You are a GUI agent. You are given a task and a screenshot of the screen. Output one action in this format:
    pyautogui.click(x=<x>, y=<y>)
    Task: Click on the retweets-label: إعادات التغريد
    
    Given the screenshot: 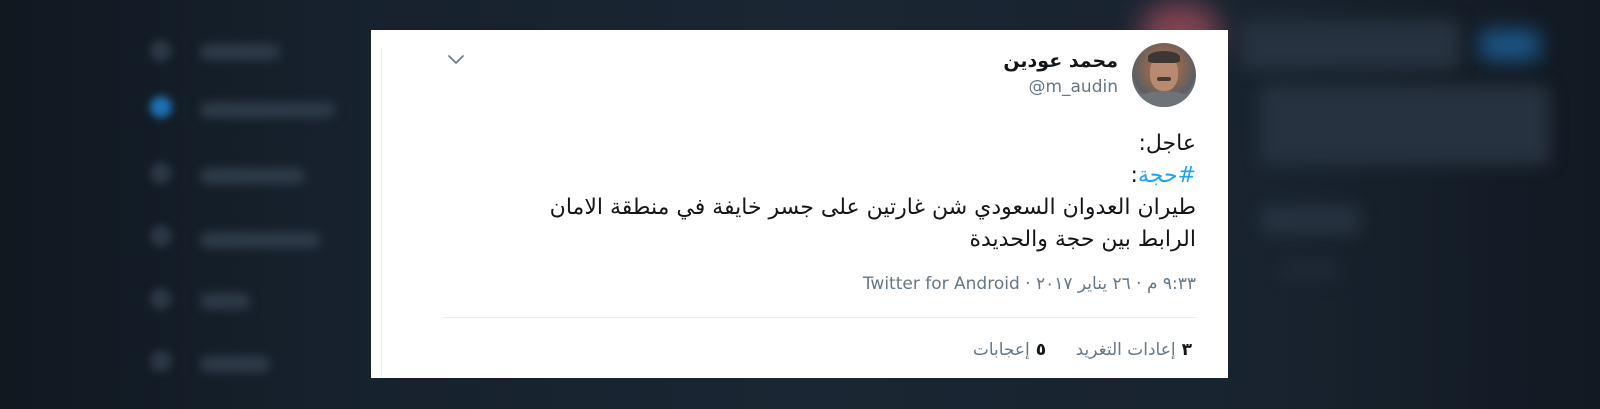 What is the action you would take?
    pyautogui.click(x=1125, y=350)
    